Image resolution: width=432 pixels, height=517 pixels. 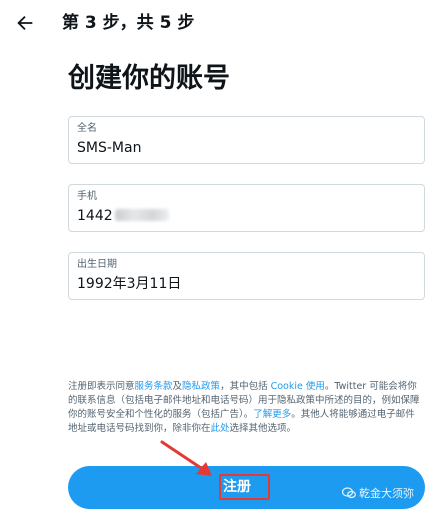 I want to click on terms-of-service-link: 服务条款, so click(x=154, y=386).